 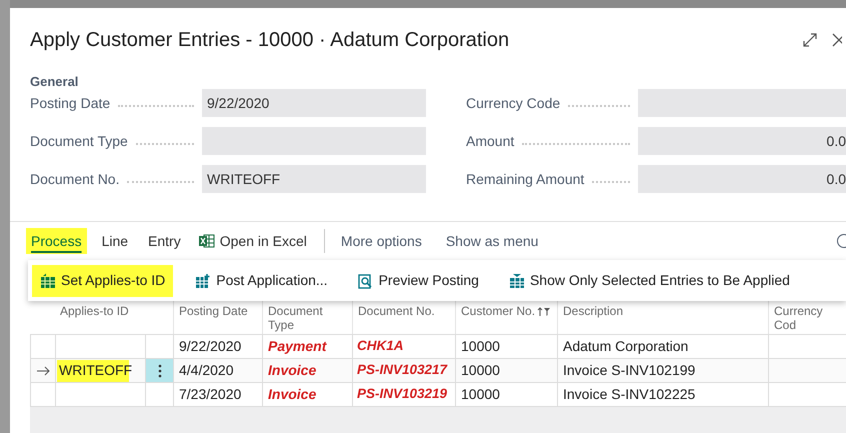 What do you see at coordinates (210, 394) in the screenshot?
I see `table-cell-text: 7/23/2020` at bounding box center [210, 394].